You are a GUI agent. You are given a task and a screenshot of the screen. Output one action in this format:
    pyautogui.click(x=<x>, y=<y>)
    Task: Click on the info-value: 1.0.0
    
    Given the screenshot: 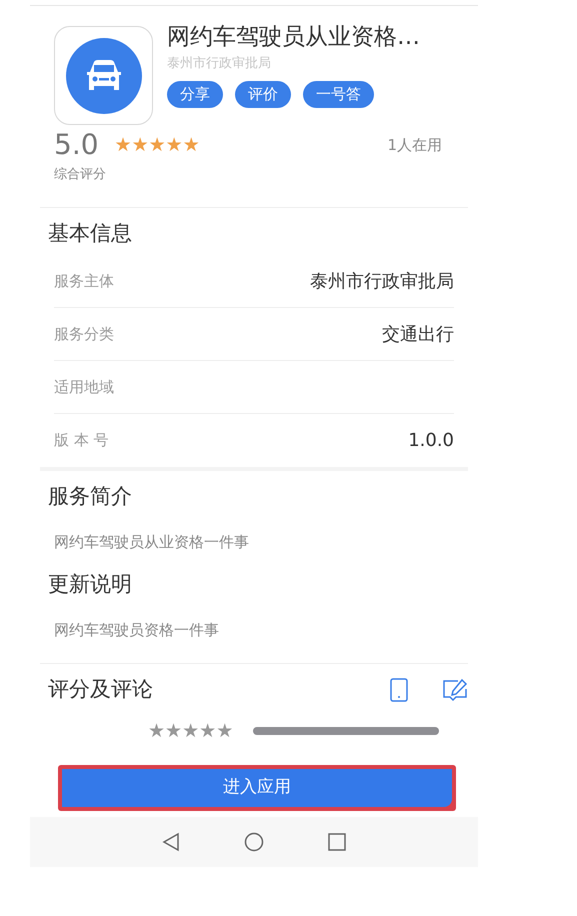 What is the action you would take?
    pyautogui.click(x=431, y=441)
    